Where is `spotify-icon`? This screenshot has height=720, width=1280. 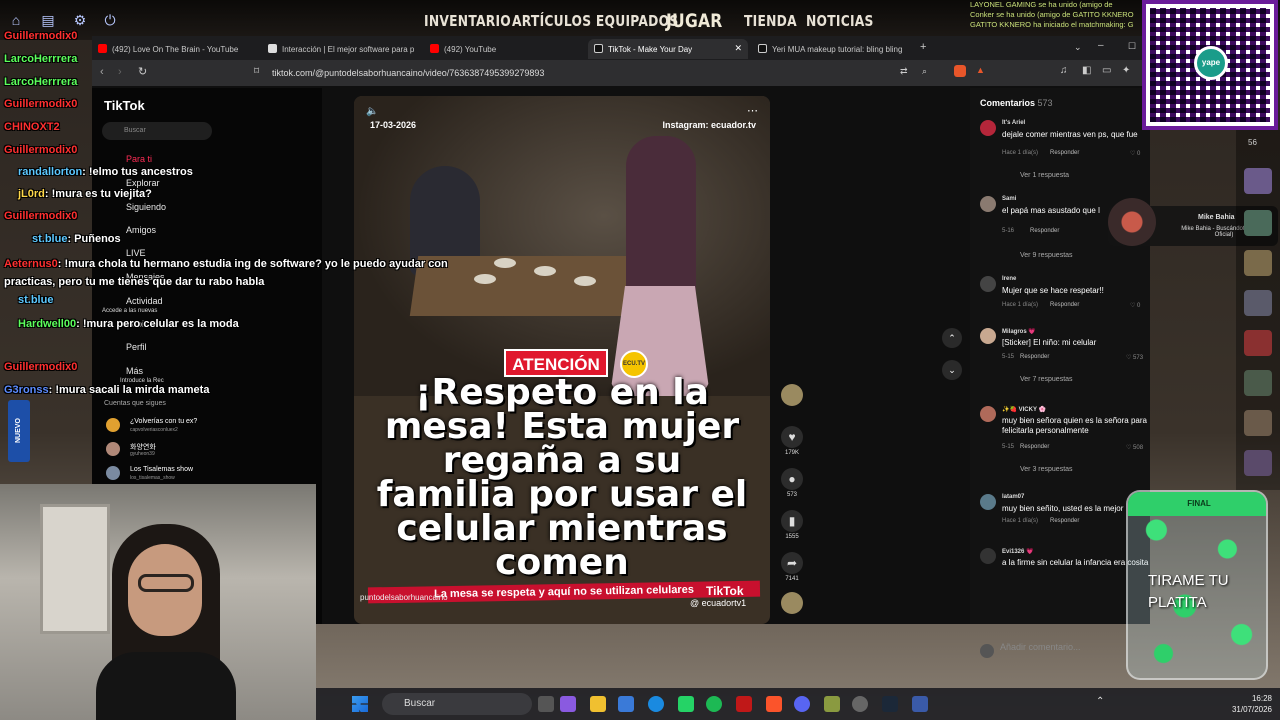 spotify-icon is located at coordinates (714, 704).